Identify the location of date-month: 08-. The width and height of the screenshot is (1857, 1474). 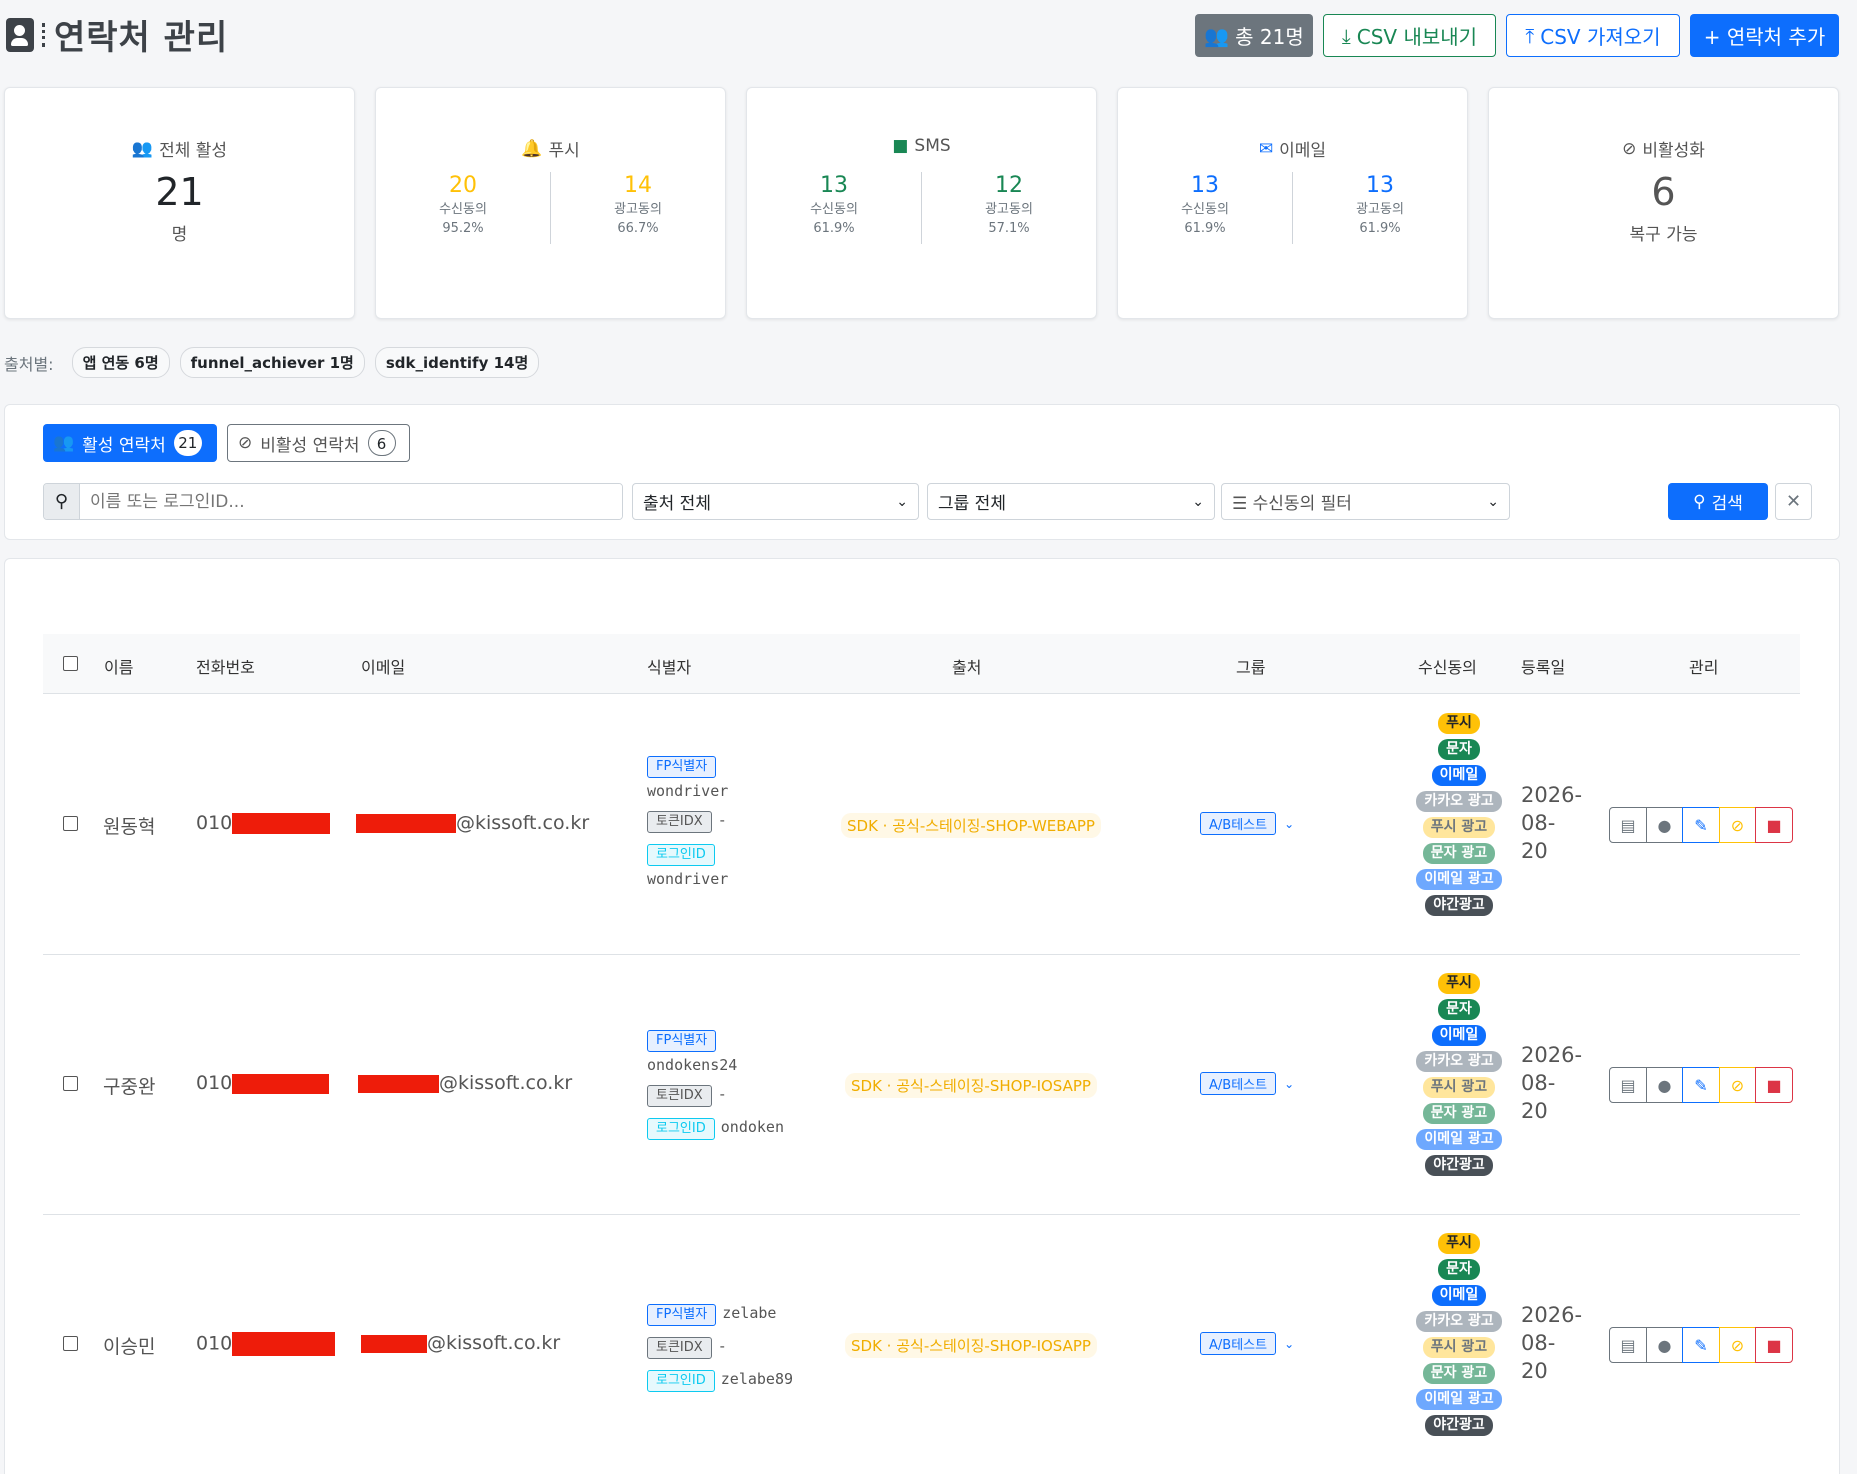
(1538, 1343).